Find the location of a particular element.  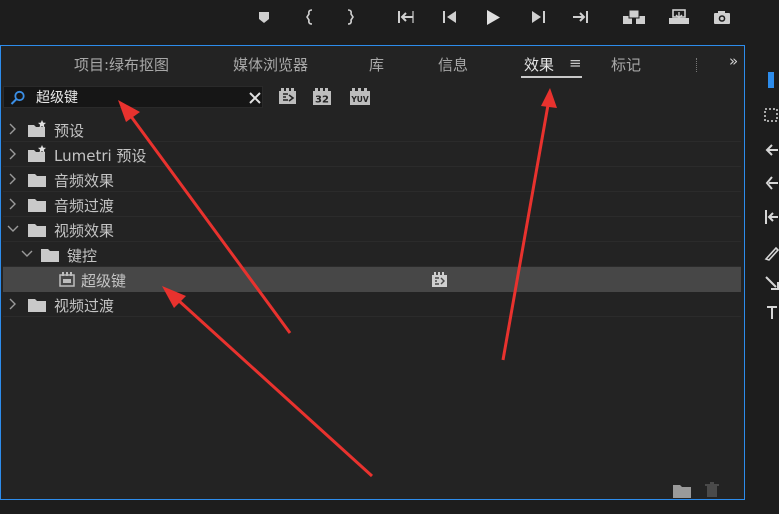

tree-item-label: 超级键 is located at coordinates (104, 281).